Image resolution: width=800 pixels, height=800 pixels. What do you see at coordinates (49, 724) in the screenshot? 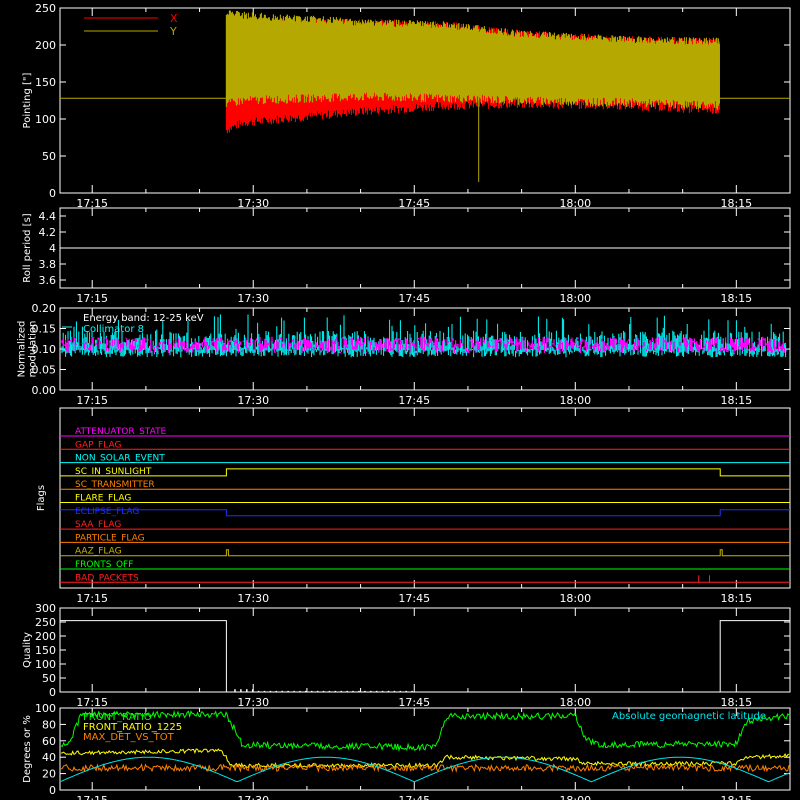
I see `y-tick-label: 80` at bounding box center [49, 724].